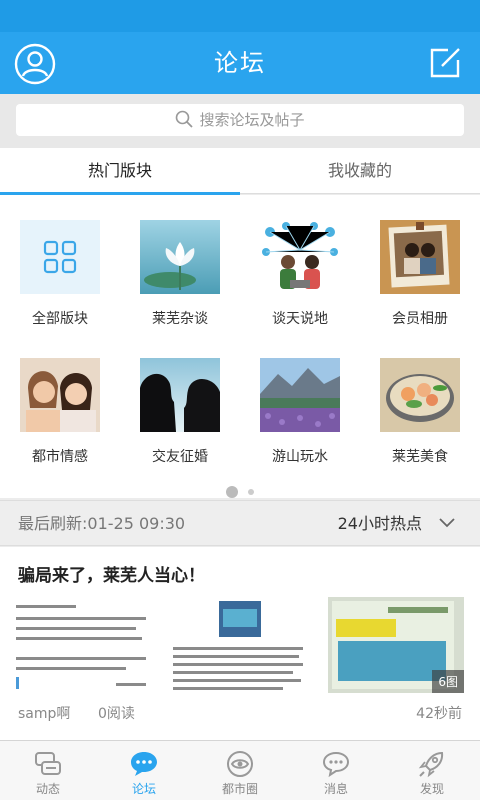 Image resolution: width=480 pixels, height=800 pixels. I want to click on landscape-image, so click(300, 395).